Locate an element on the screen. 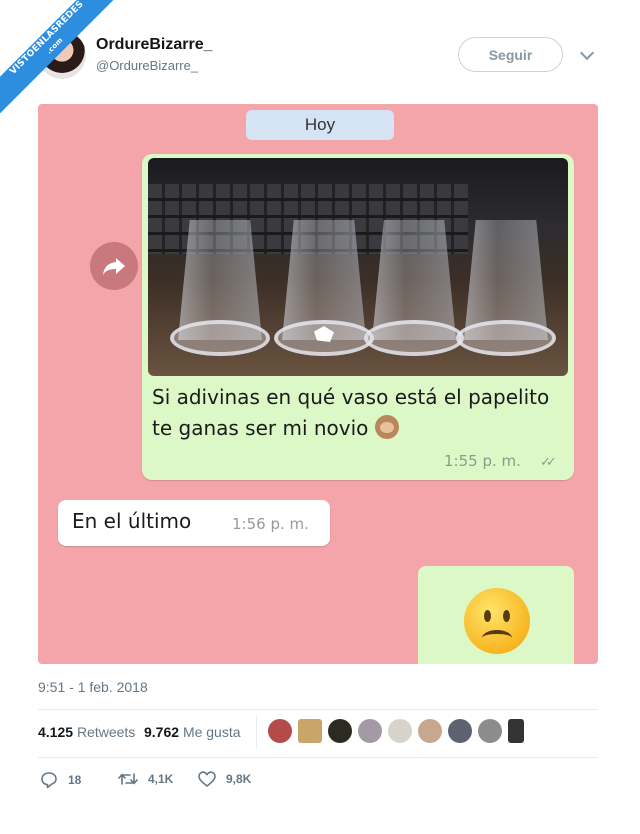  reply-count: 18 is located at coordinates (75, 780).